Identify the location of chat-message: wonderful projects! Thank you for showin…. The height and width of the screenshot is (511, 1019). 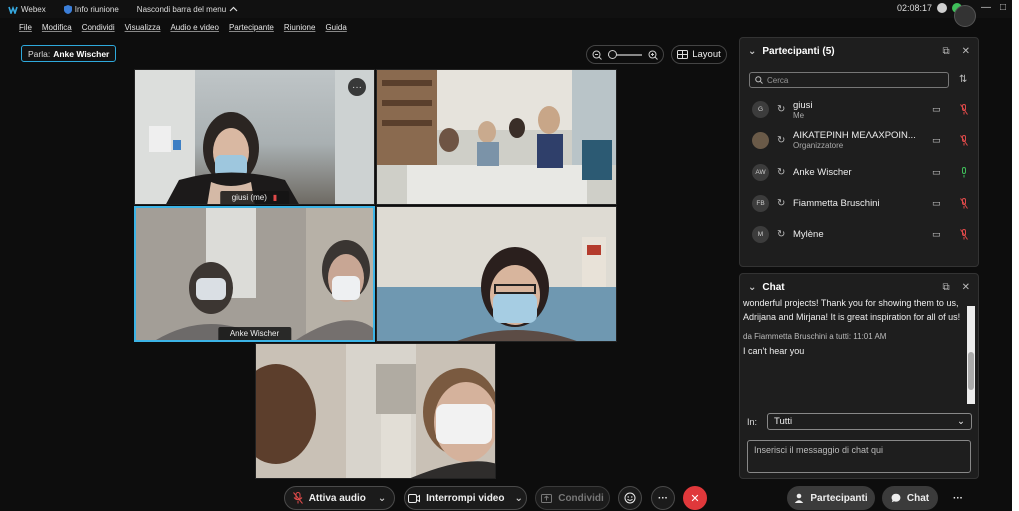
(852, 310).